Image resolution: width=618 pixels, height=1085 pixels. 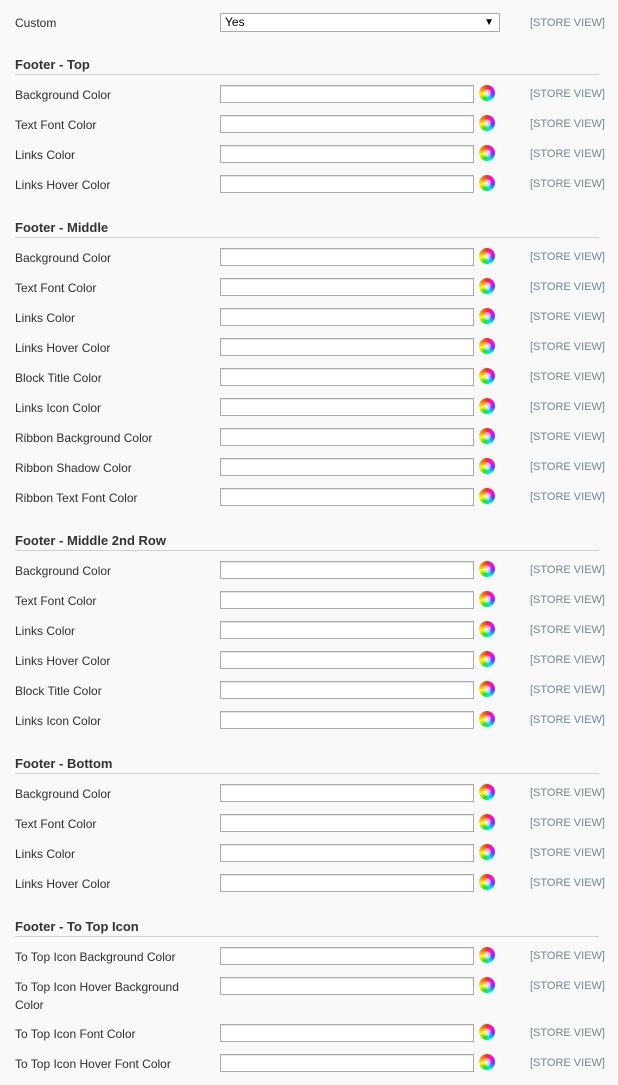 I want to click on section-title: Footer - Top, so click(x=52, y=64).